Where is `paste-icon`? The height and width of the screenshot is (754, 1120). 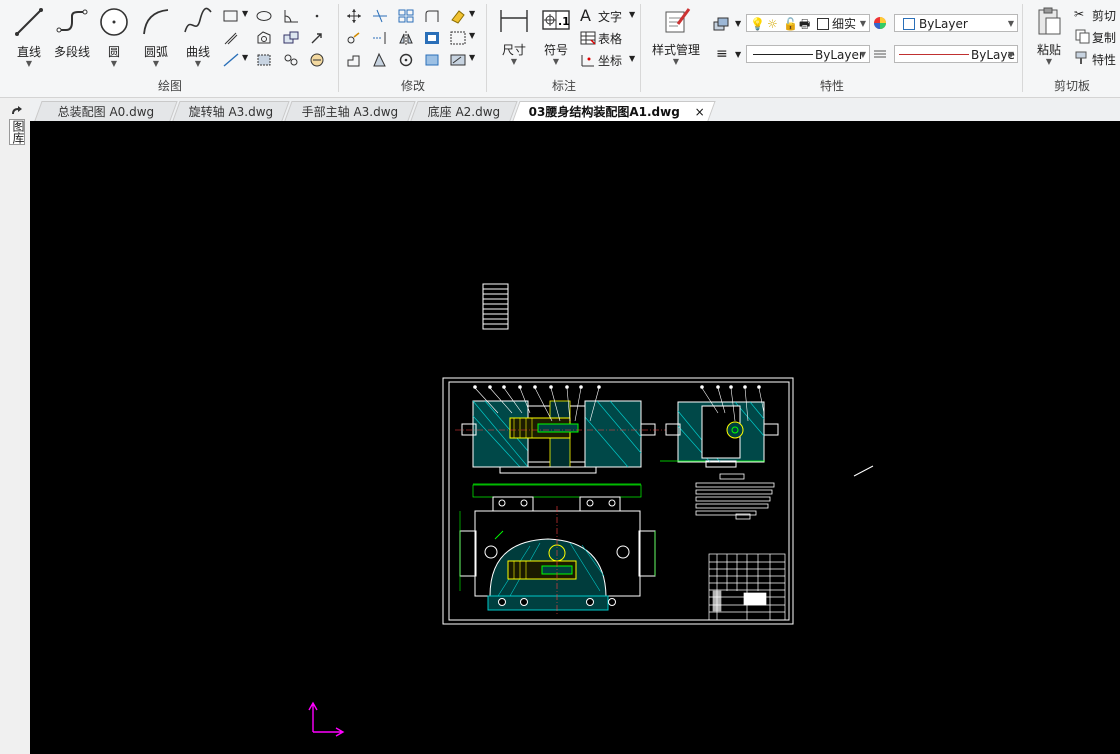 paste-icon is located at coordinates (1049, 21).